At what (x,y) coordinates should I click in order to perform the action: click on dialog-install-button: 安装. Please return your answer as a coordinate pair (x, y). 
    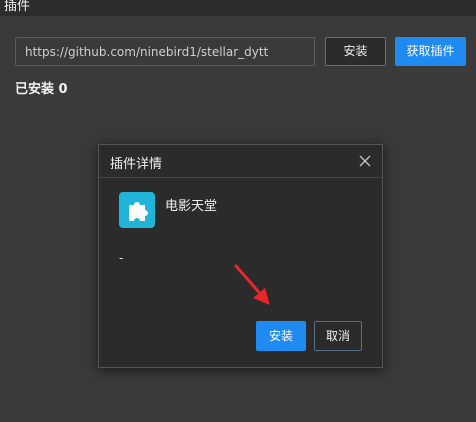
    Looking at the image, I should click on (281, 336).